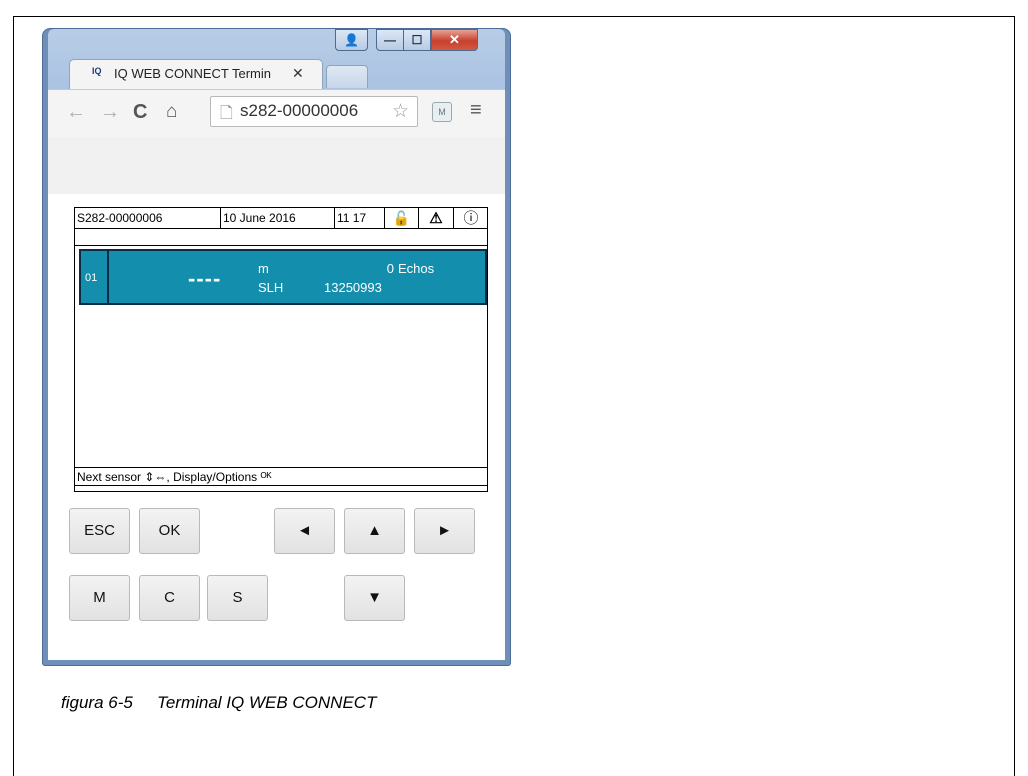 This screenshot has height=776, width=1028. I want to click on maximize-button: ☐, so click(417, 40).